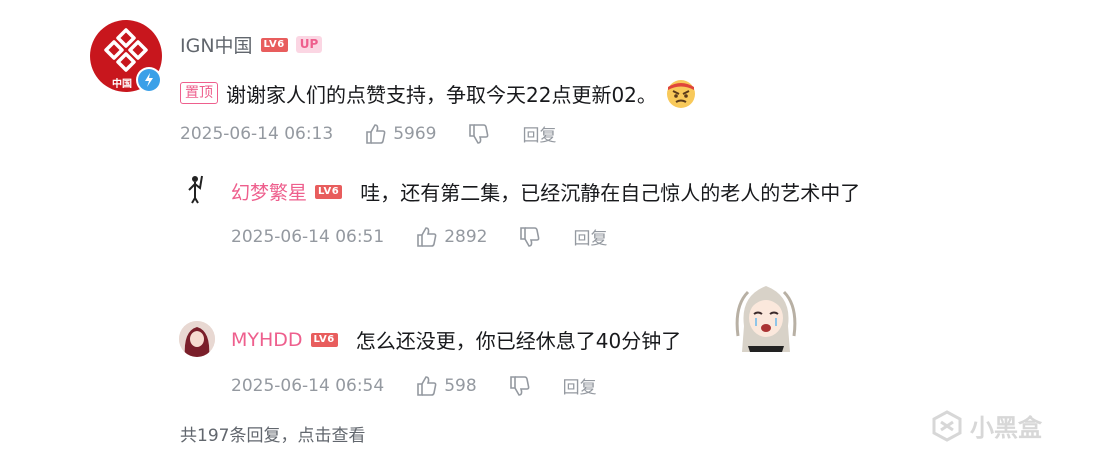 Image resolution: width=1095 pixels, height=459 pixels. I want to click on reply-2-username: MYHDD, so click(267, 340).